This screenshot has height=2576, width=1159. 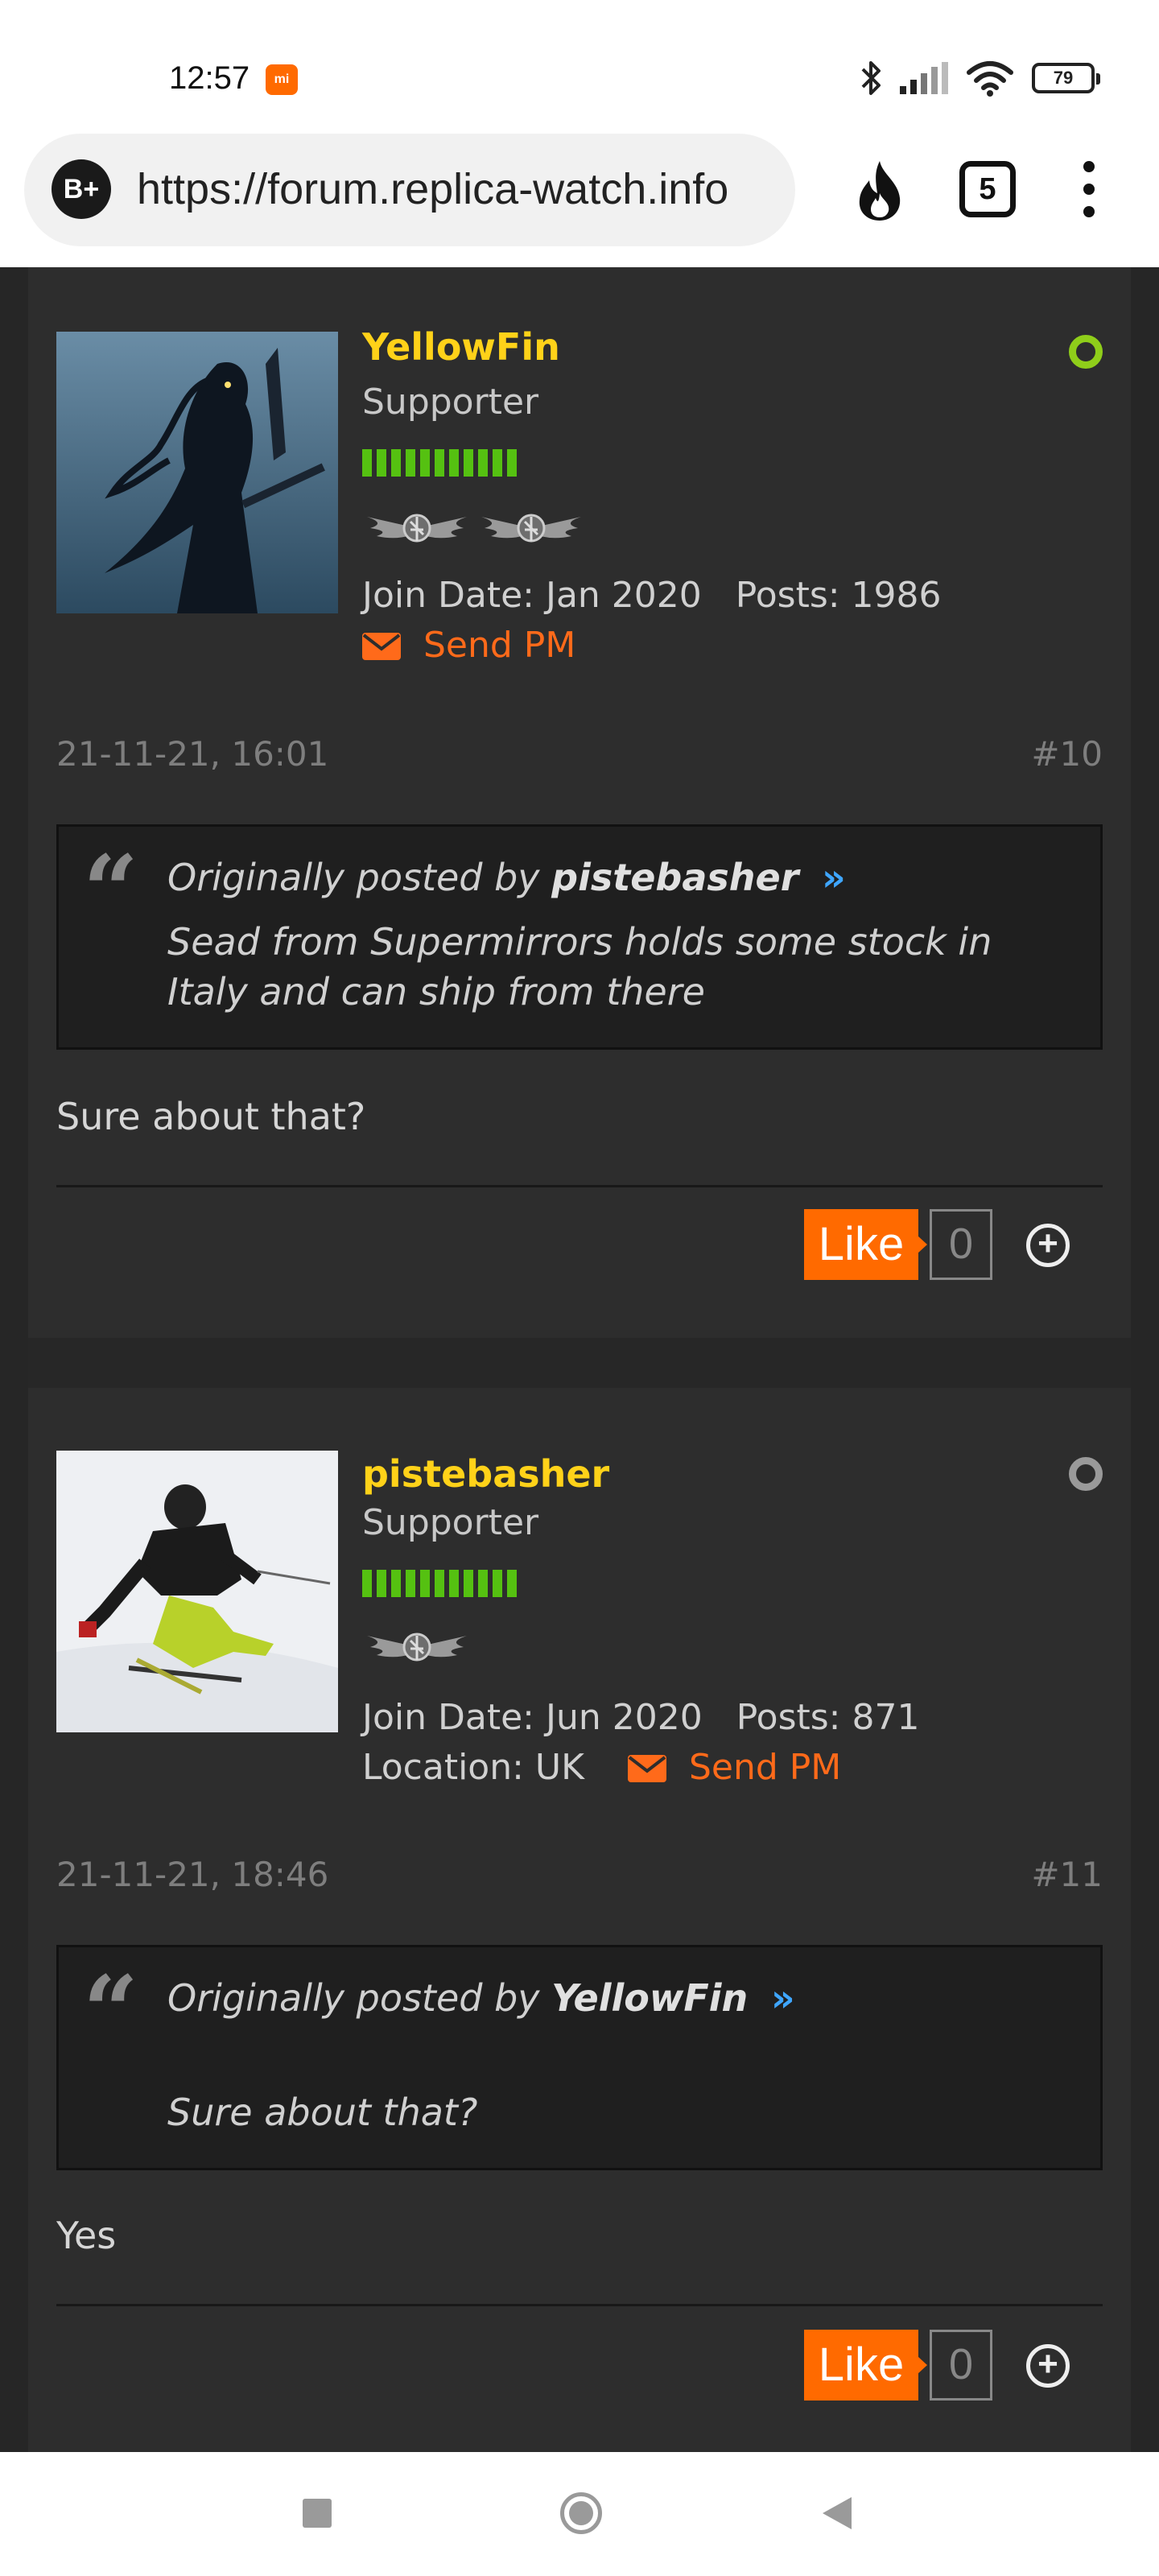 What do you see at coordinates (86, 2235) in the screenshot?
I see `post-message: Yes` at bounding box center [86, 2235].